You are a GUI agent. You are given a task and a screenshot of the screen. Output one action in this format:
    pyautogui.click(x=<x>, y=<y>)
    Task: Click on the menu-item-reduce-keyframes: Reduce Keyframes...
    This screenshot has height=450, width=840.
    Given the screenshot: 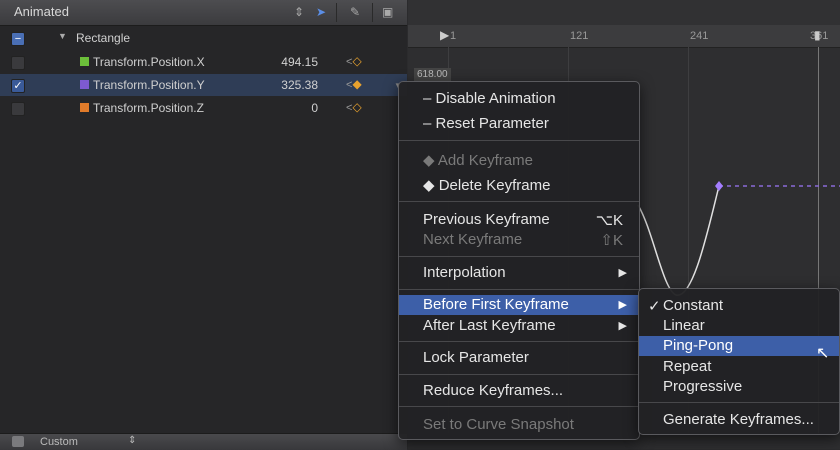 What is the action you would take?
    pyautogui.click(x=519, y=391)
    